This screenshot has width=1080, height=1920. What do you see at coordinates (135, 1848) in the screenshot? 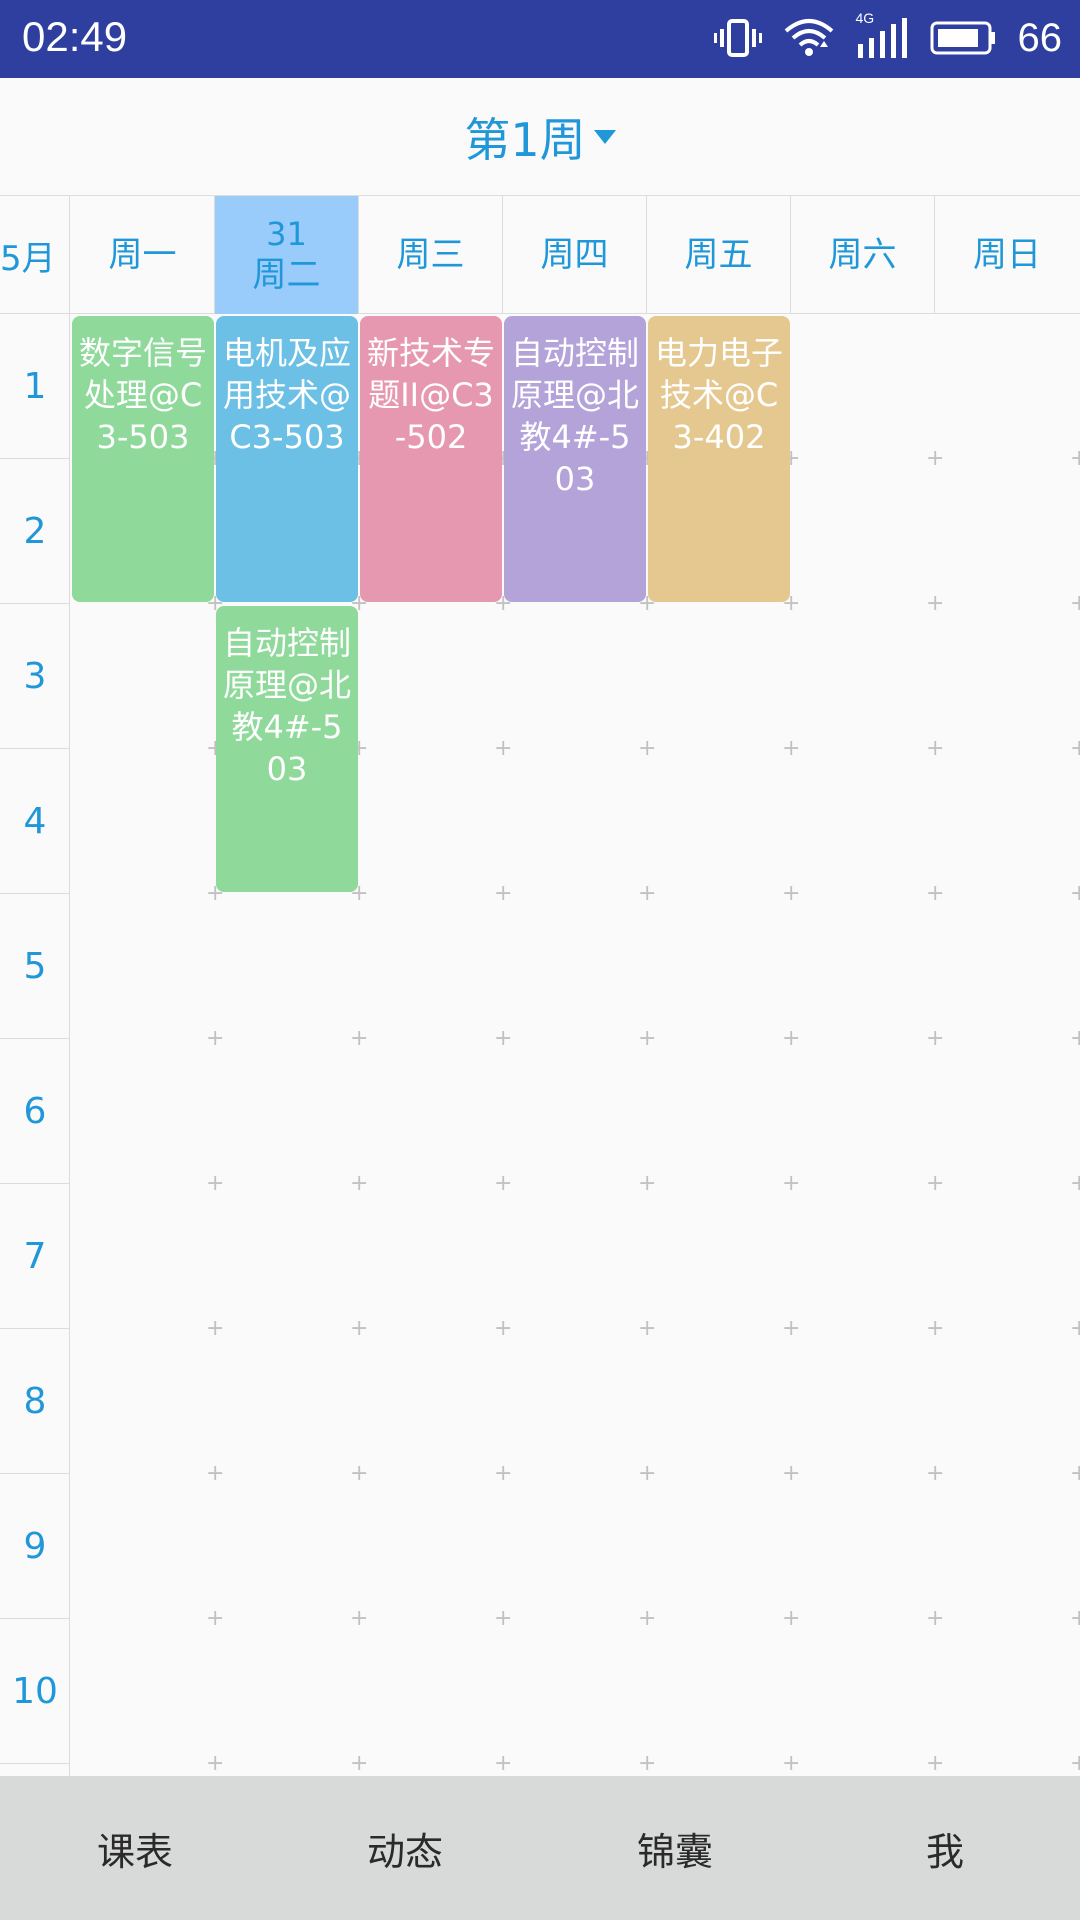
I see `nav-item-schedule: 课表` at bounding box center [135, 1848].